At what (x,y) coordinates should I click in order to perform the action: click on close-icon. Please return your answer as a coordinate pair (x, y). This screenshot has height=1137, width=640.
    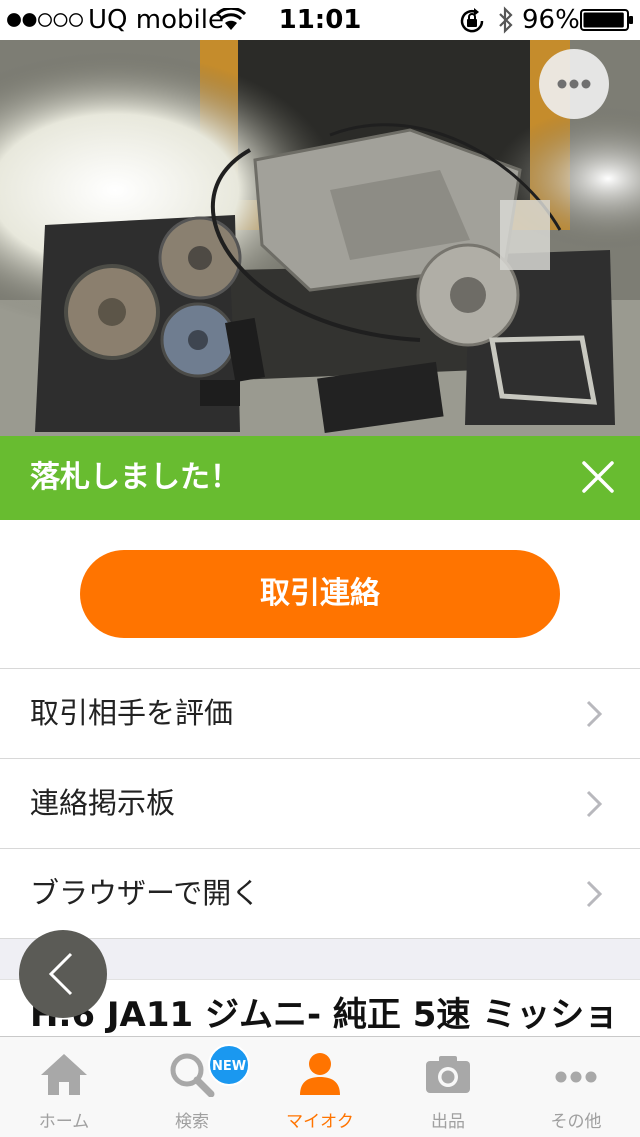
    Looking at the image, I should click on (598, 477).